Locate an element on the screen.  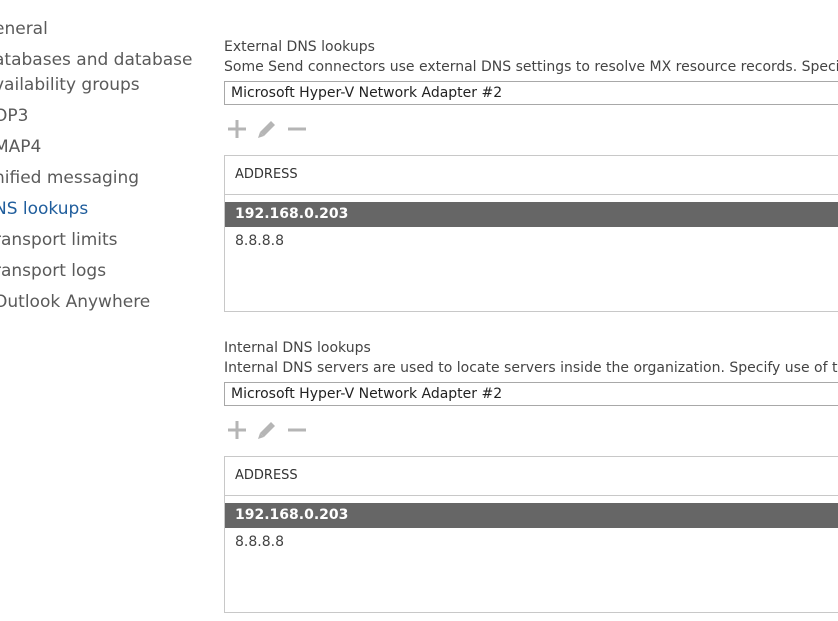
external-dns-title: External DNS lookups is located at coordinates (299, 47).